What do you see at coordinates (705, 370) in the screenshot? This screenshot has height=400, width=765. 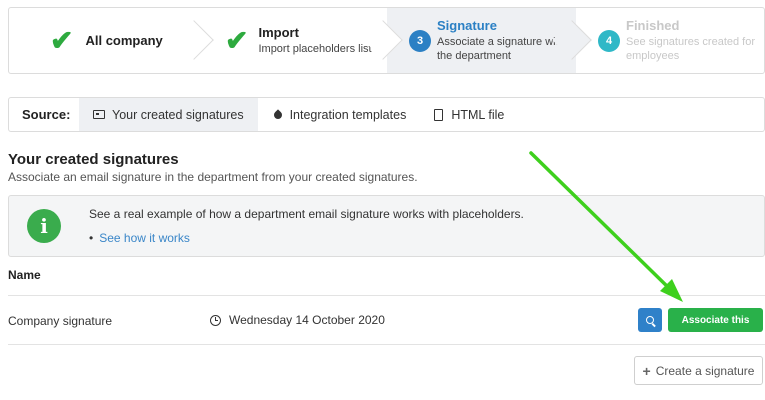 I see `create-signature-label: Create a signature` at bounding box center [705, 370].